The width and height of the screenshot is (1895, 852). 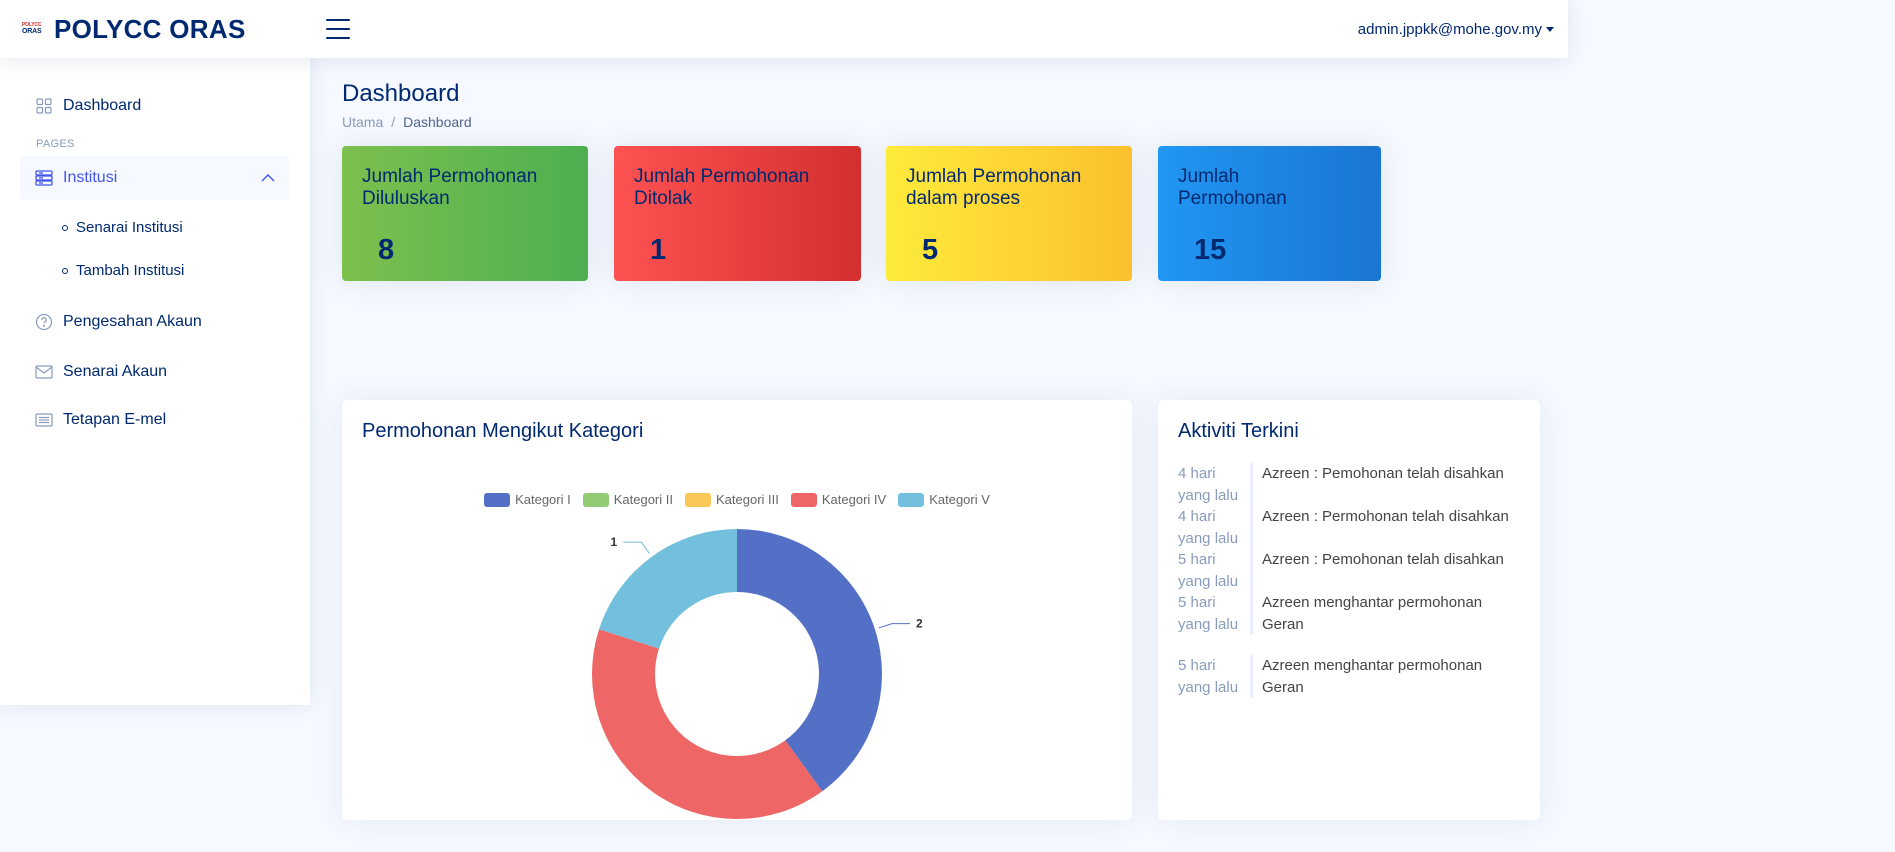 What do you see at coordinates (1238, 431) in the screenshot?
I see `activity-panel-title: Aktiviti Terkini` at bounding box center [1238, 431].